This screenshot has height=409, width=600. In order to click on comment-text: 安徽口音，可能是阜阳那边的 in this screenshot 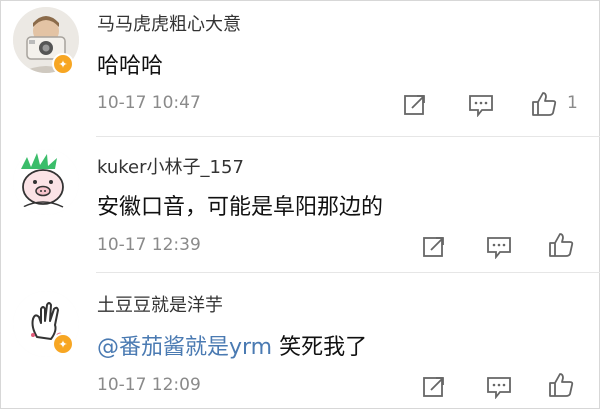, I will do `click(240, 205)`.